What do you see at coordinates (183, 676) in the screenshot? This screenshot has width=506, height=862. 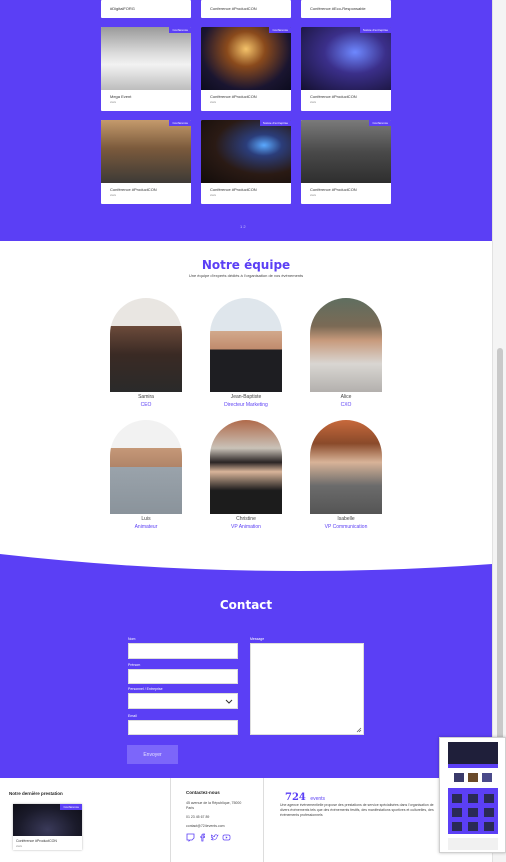 I see `prenom-field` at bounding box center [183, 676].